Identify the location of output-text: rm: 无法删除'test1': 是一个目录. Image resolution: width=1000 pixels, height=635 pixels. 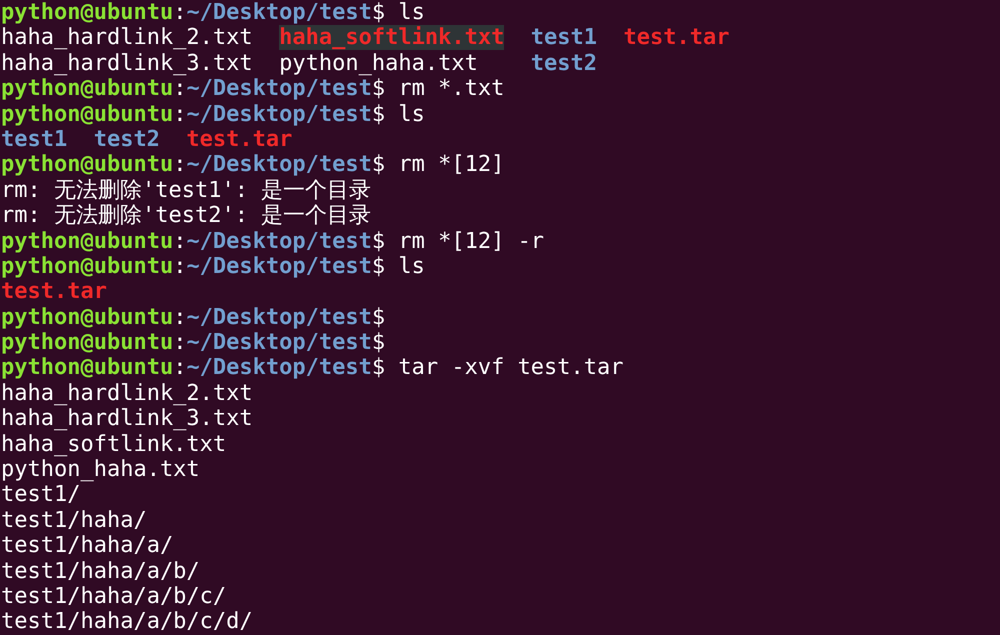
(186, 191).